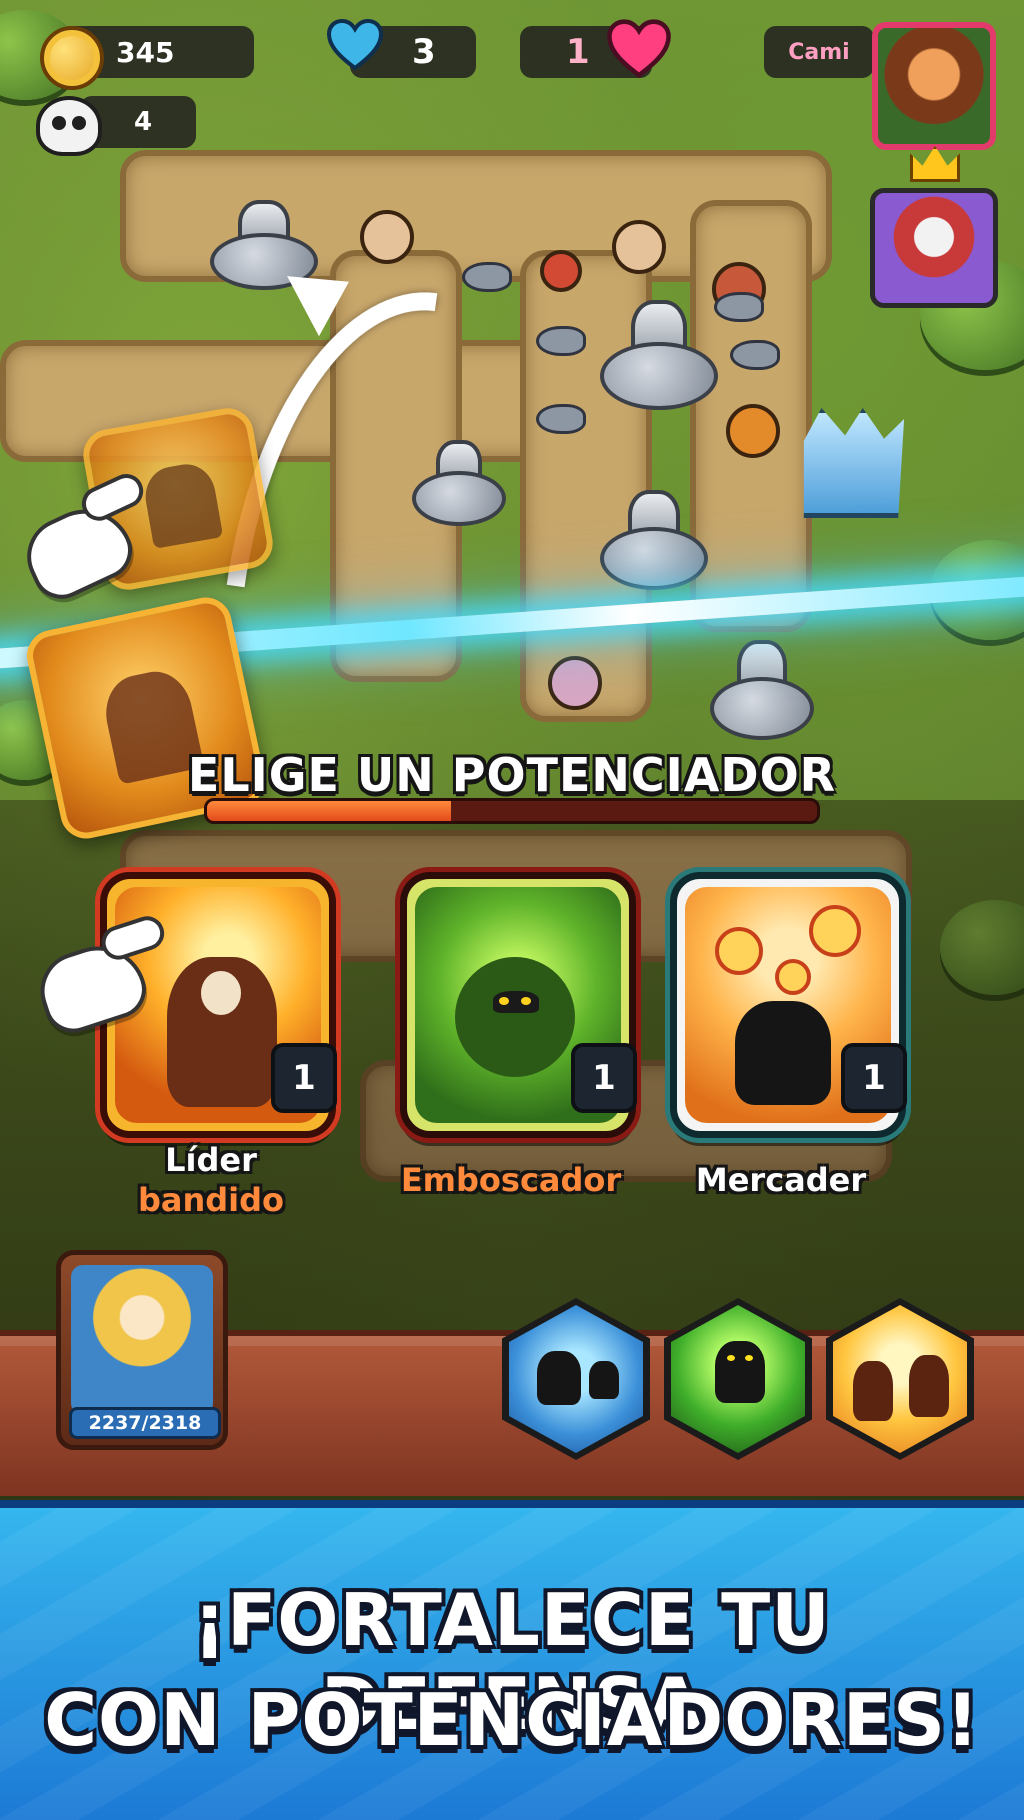  I want to click on pink-heart-icon, so click(639, 48).